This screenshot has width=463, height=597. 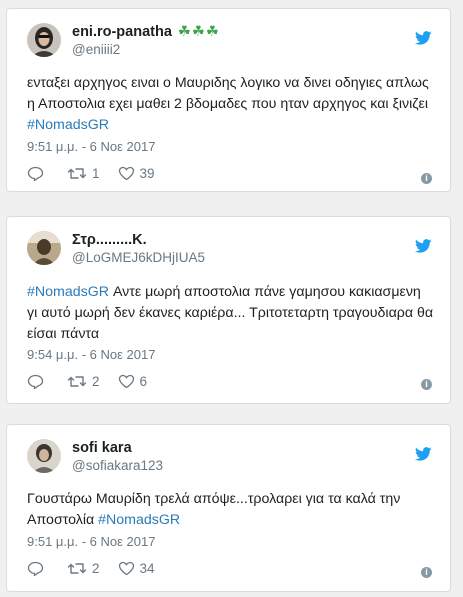 What do you see at coordinates (143, 381) in the screenshot?
I see `like-count: 6` at bounding box center [143, 381].